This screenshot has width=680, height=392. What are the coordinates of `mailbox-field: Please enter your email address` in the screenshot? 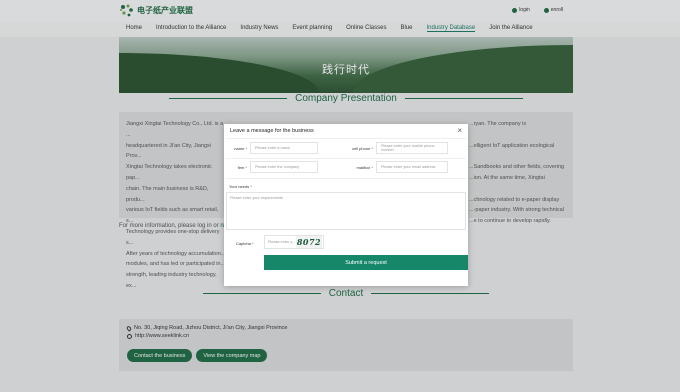 It's located at (412, 167).